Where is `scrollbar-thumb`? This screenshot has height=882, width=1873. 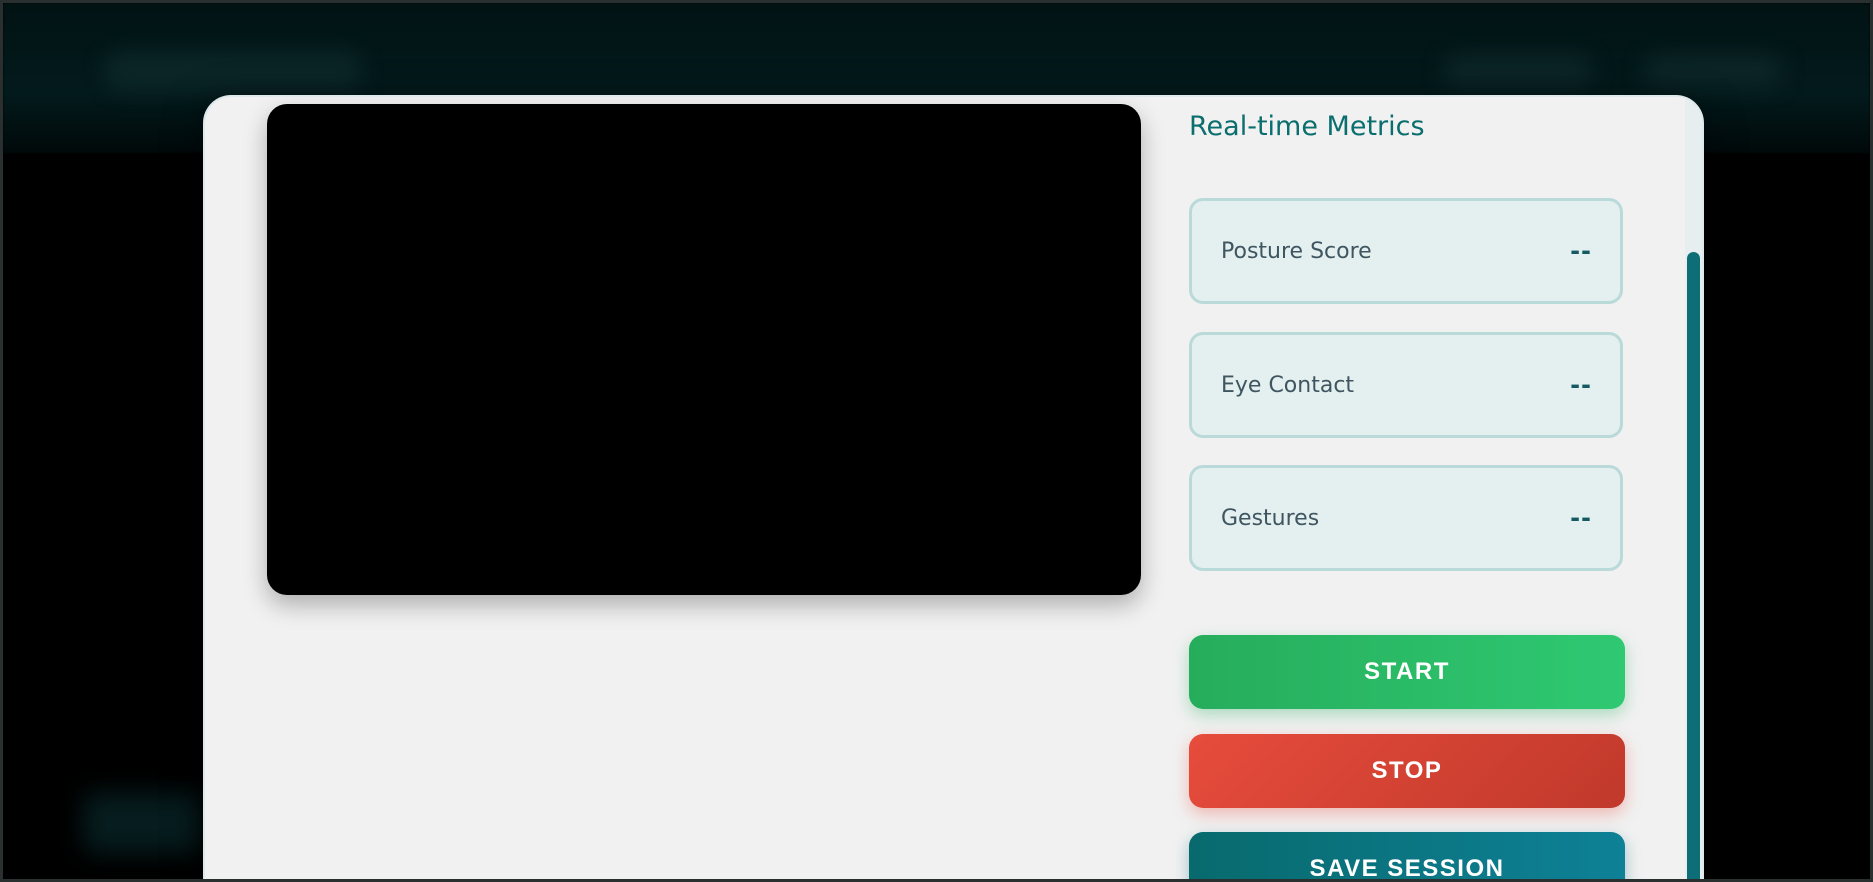
scrollbar-thumb is located at coordinates (1693, 565).